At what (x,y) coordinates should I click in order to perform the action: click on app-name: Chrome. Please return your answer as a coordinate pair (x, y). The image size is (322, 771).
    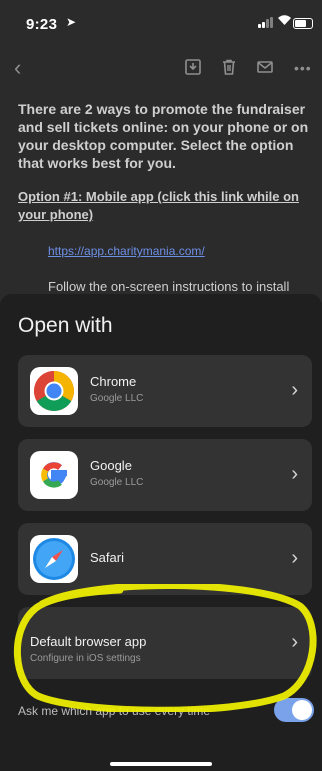
    Looking at the image, I should click on (113, 381).